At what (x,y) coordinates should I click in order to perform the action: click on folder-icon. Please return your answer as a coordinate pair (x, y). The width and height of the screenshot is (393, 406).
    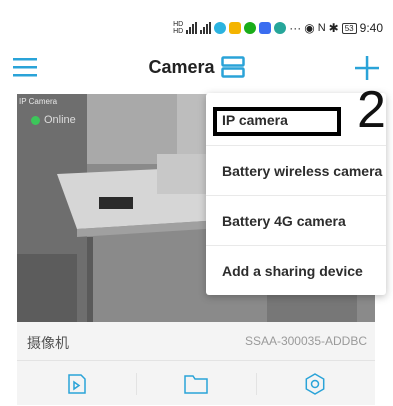
    Looking at the image, I should click on (196, 384).